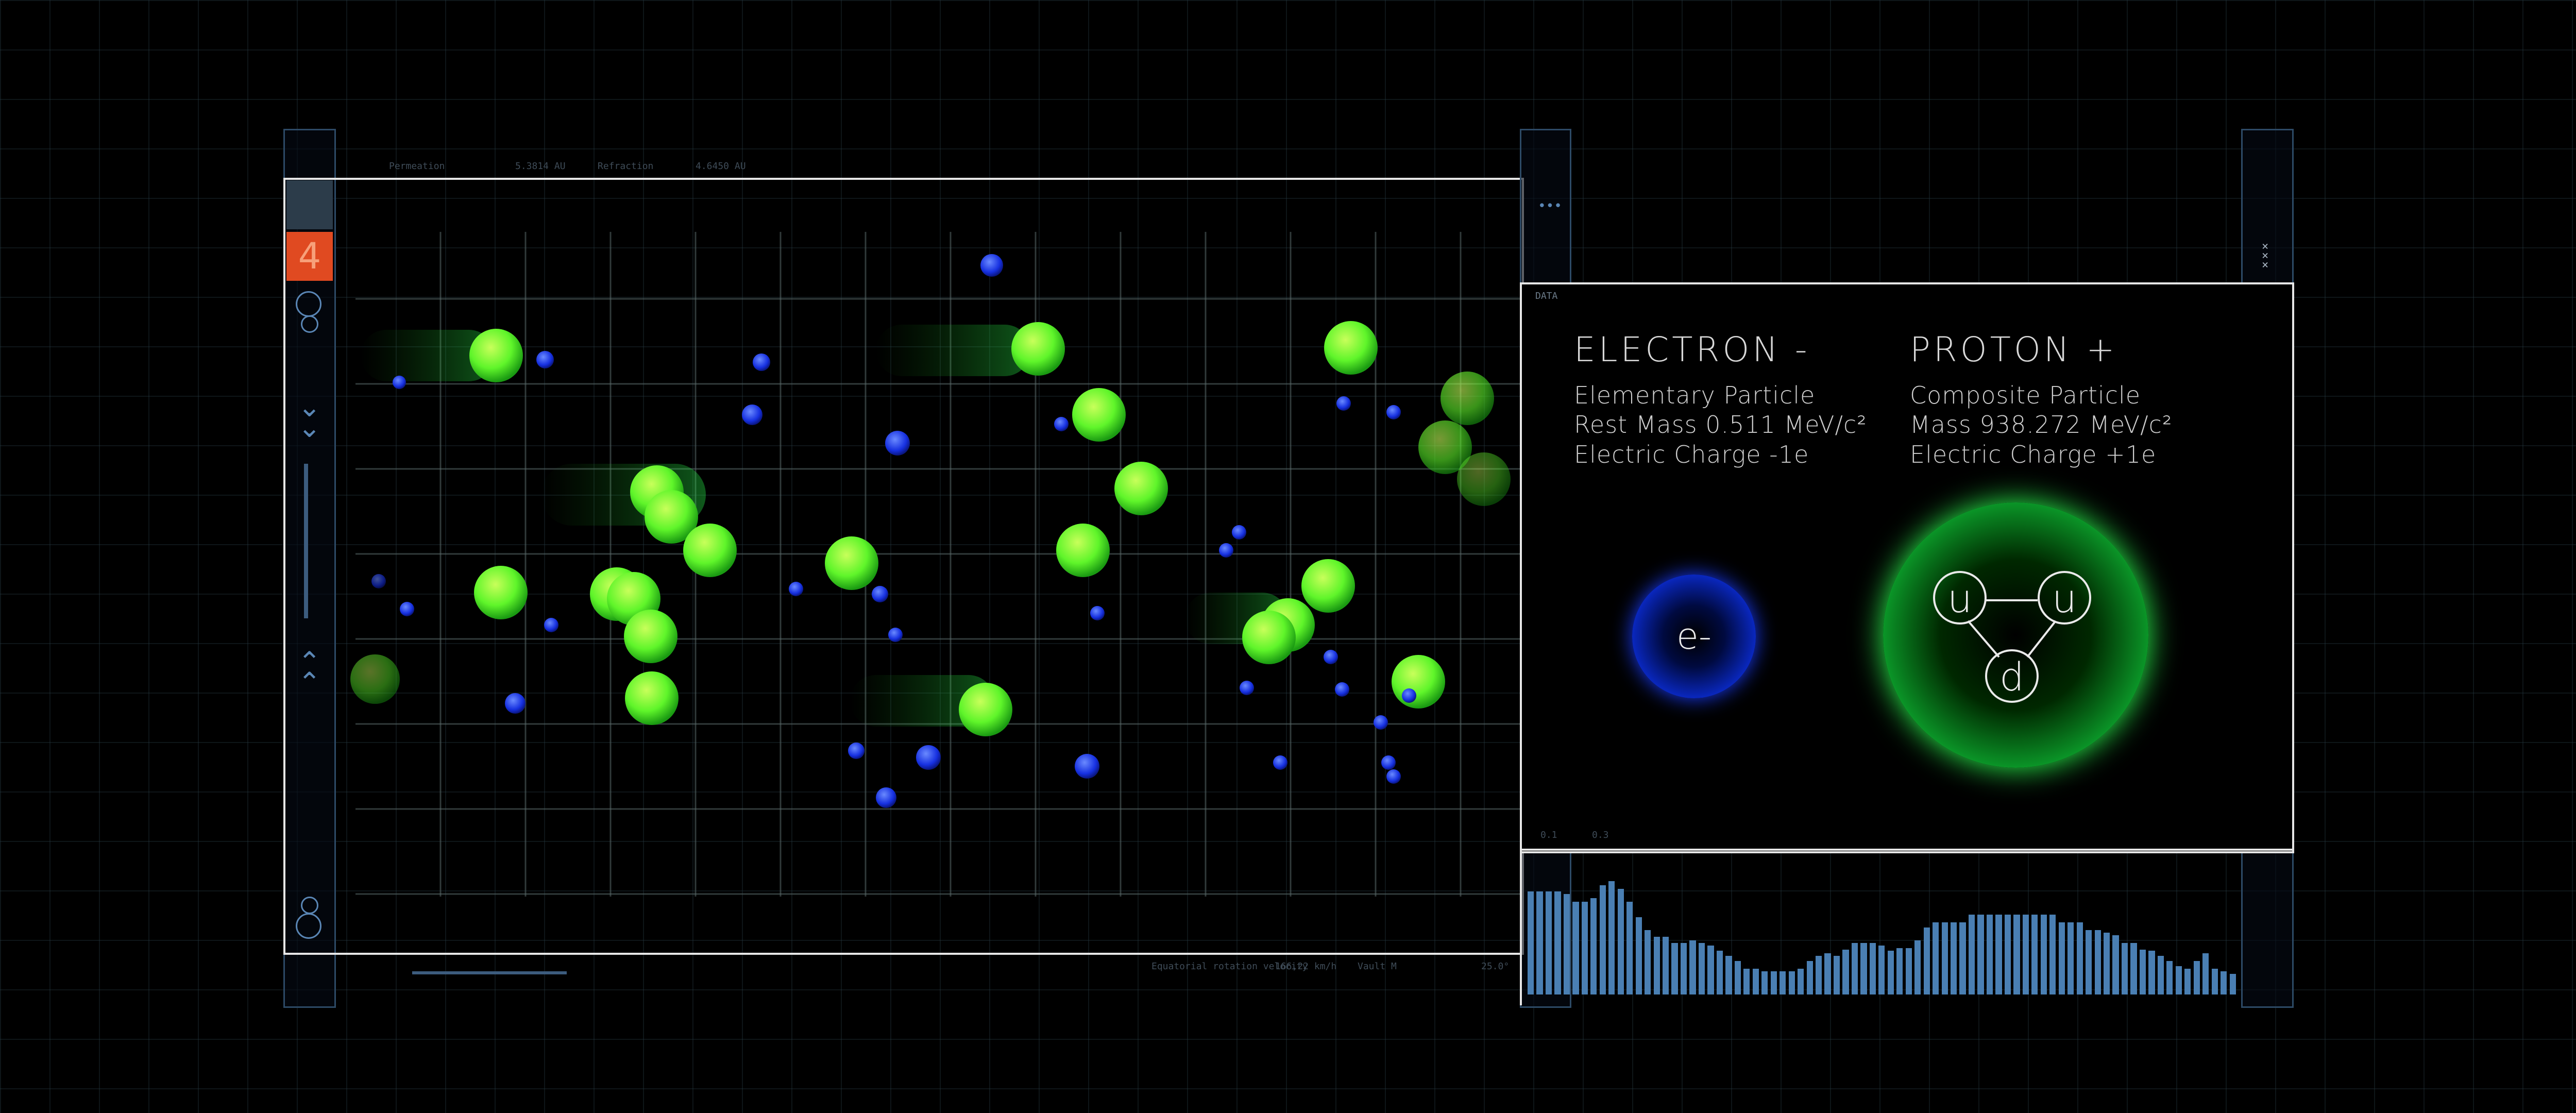  What do you see at coordinates (1691, 454) in the screenshot?
I see `electron-charge: Electric Charge -1e` at bounding box center [1691, 454].